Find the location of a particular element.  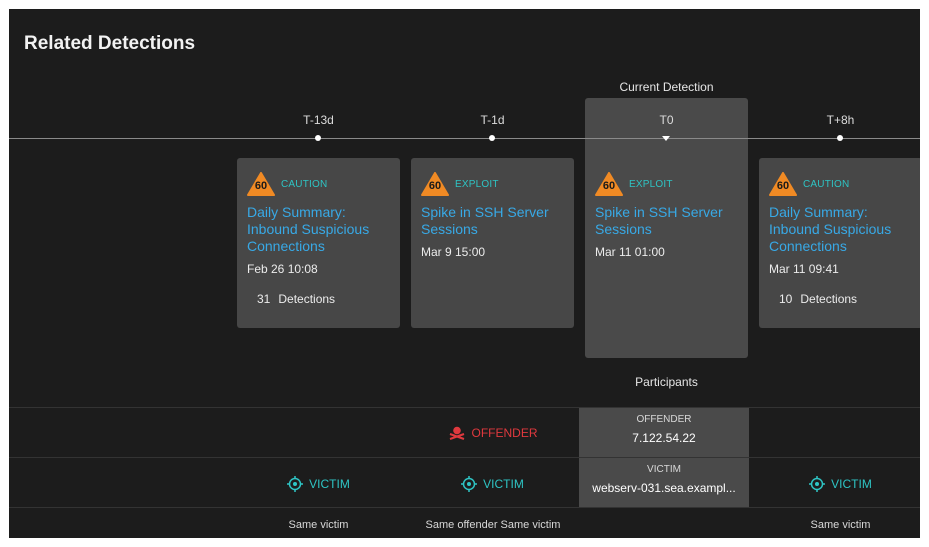

tick-t0: T0 is located at coordinates (666, 120).